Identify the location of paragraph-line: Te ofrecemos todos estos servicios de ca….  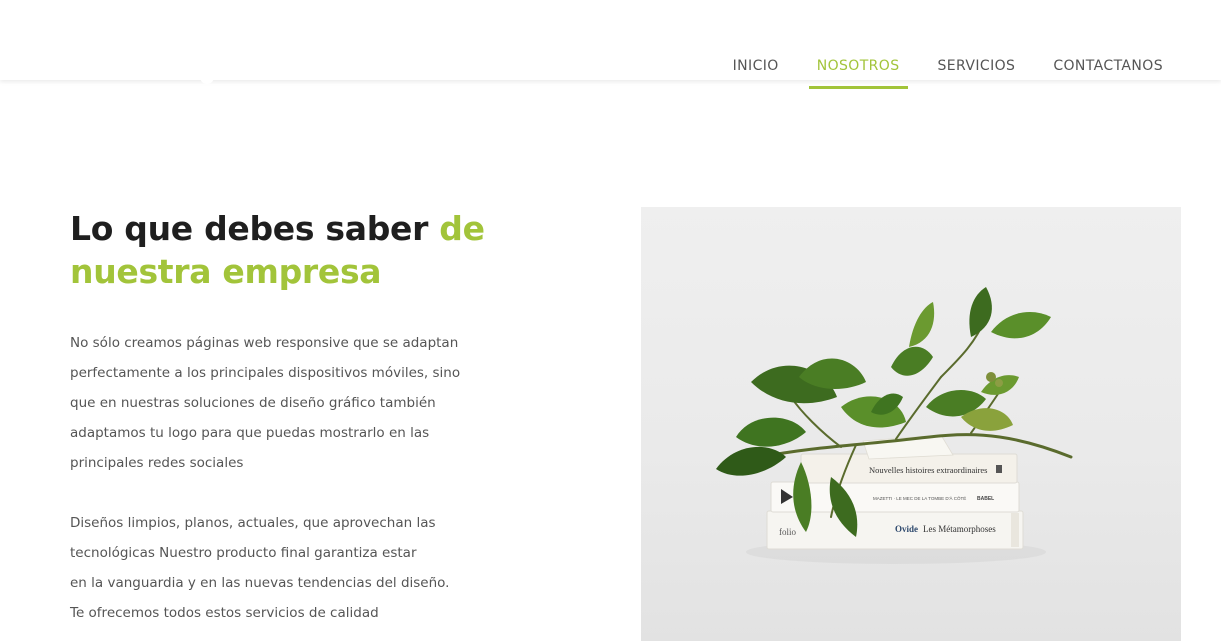
(224, 613).